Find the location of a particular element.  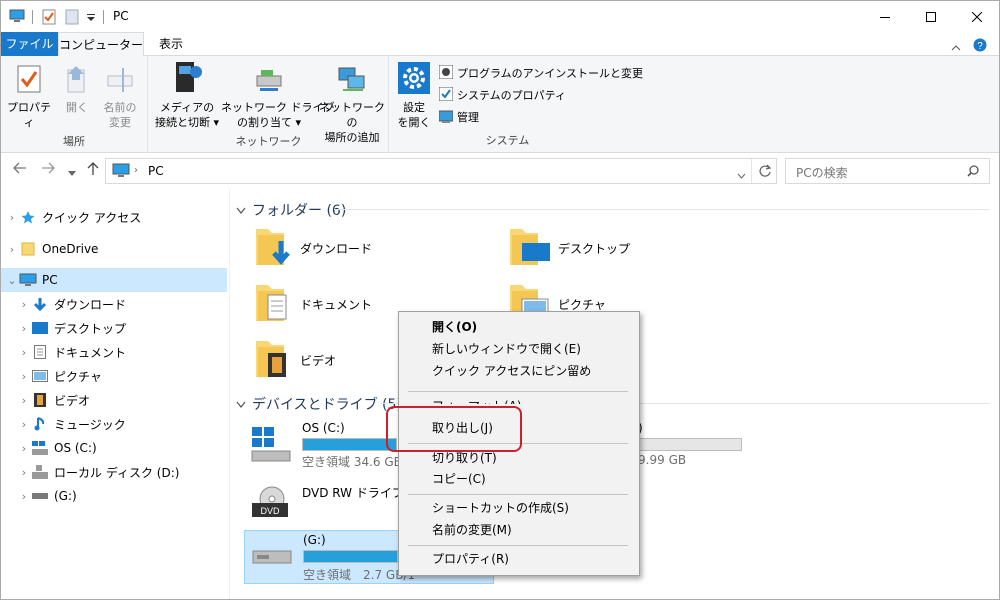

tab-computer: コンピューター is located at coordinates (101, 44).